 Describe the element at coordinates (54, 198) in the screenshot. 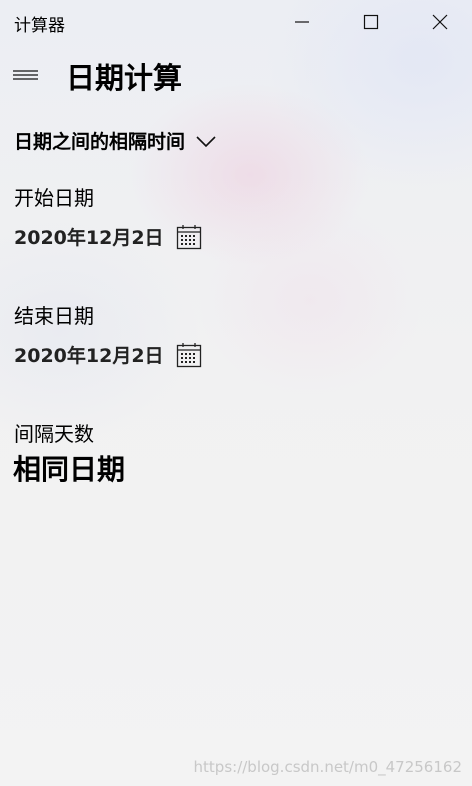

I see `from-date-label: 开始日期` at that location.